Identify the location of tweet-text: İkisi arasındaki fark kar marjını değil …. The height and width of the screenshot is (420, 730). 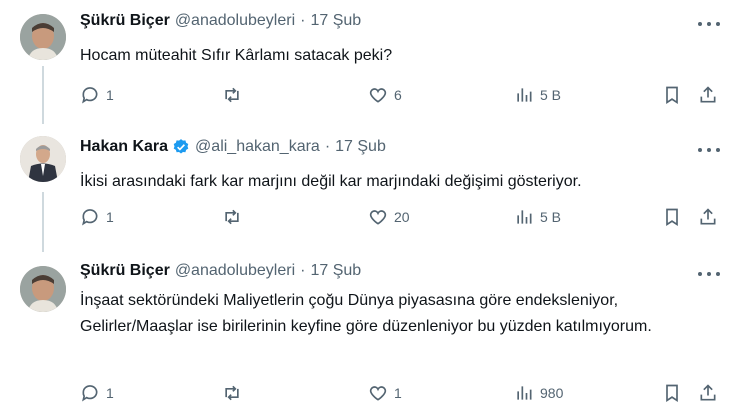
(331, 181).